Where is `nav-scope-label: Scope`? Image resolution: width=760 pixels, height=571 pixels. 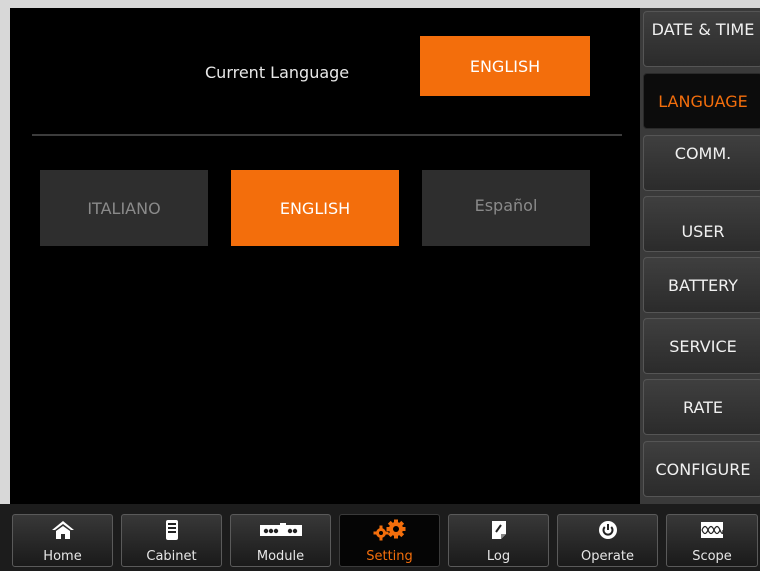
nav-scope-label: Scope is located at coordinates (712, 556).